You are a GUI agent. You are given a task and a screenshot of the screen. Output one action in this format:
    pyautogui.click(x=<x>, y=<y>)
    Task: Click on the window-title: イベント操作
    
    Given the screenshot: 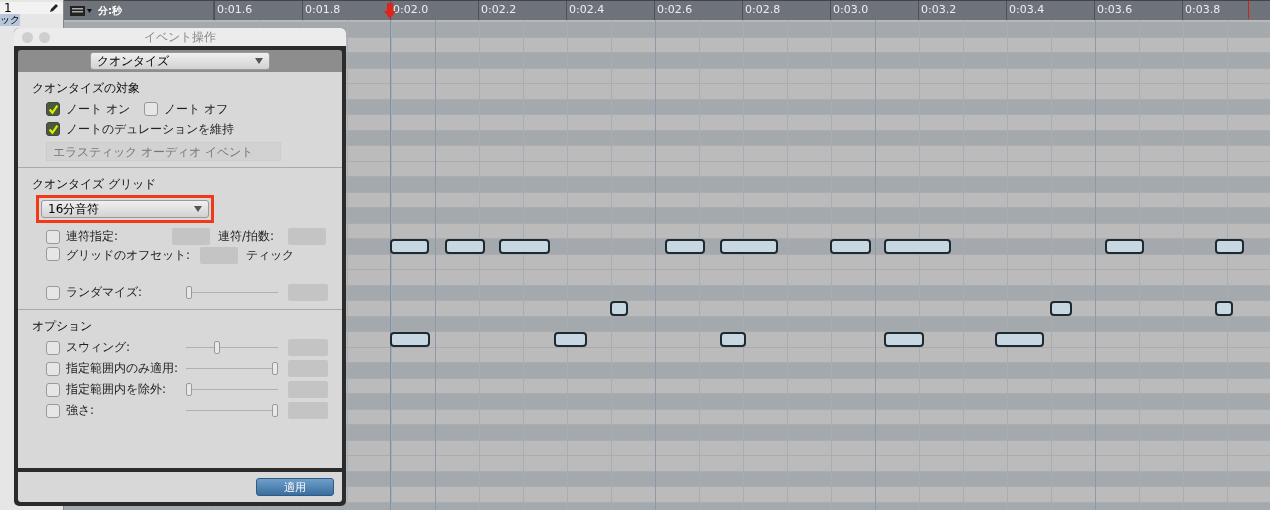 What is the action you would take?
    pyautogui.click(x=180, y=37)
    